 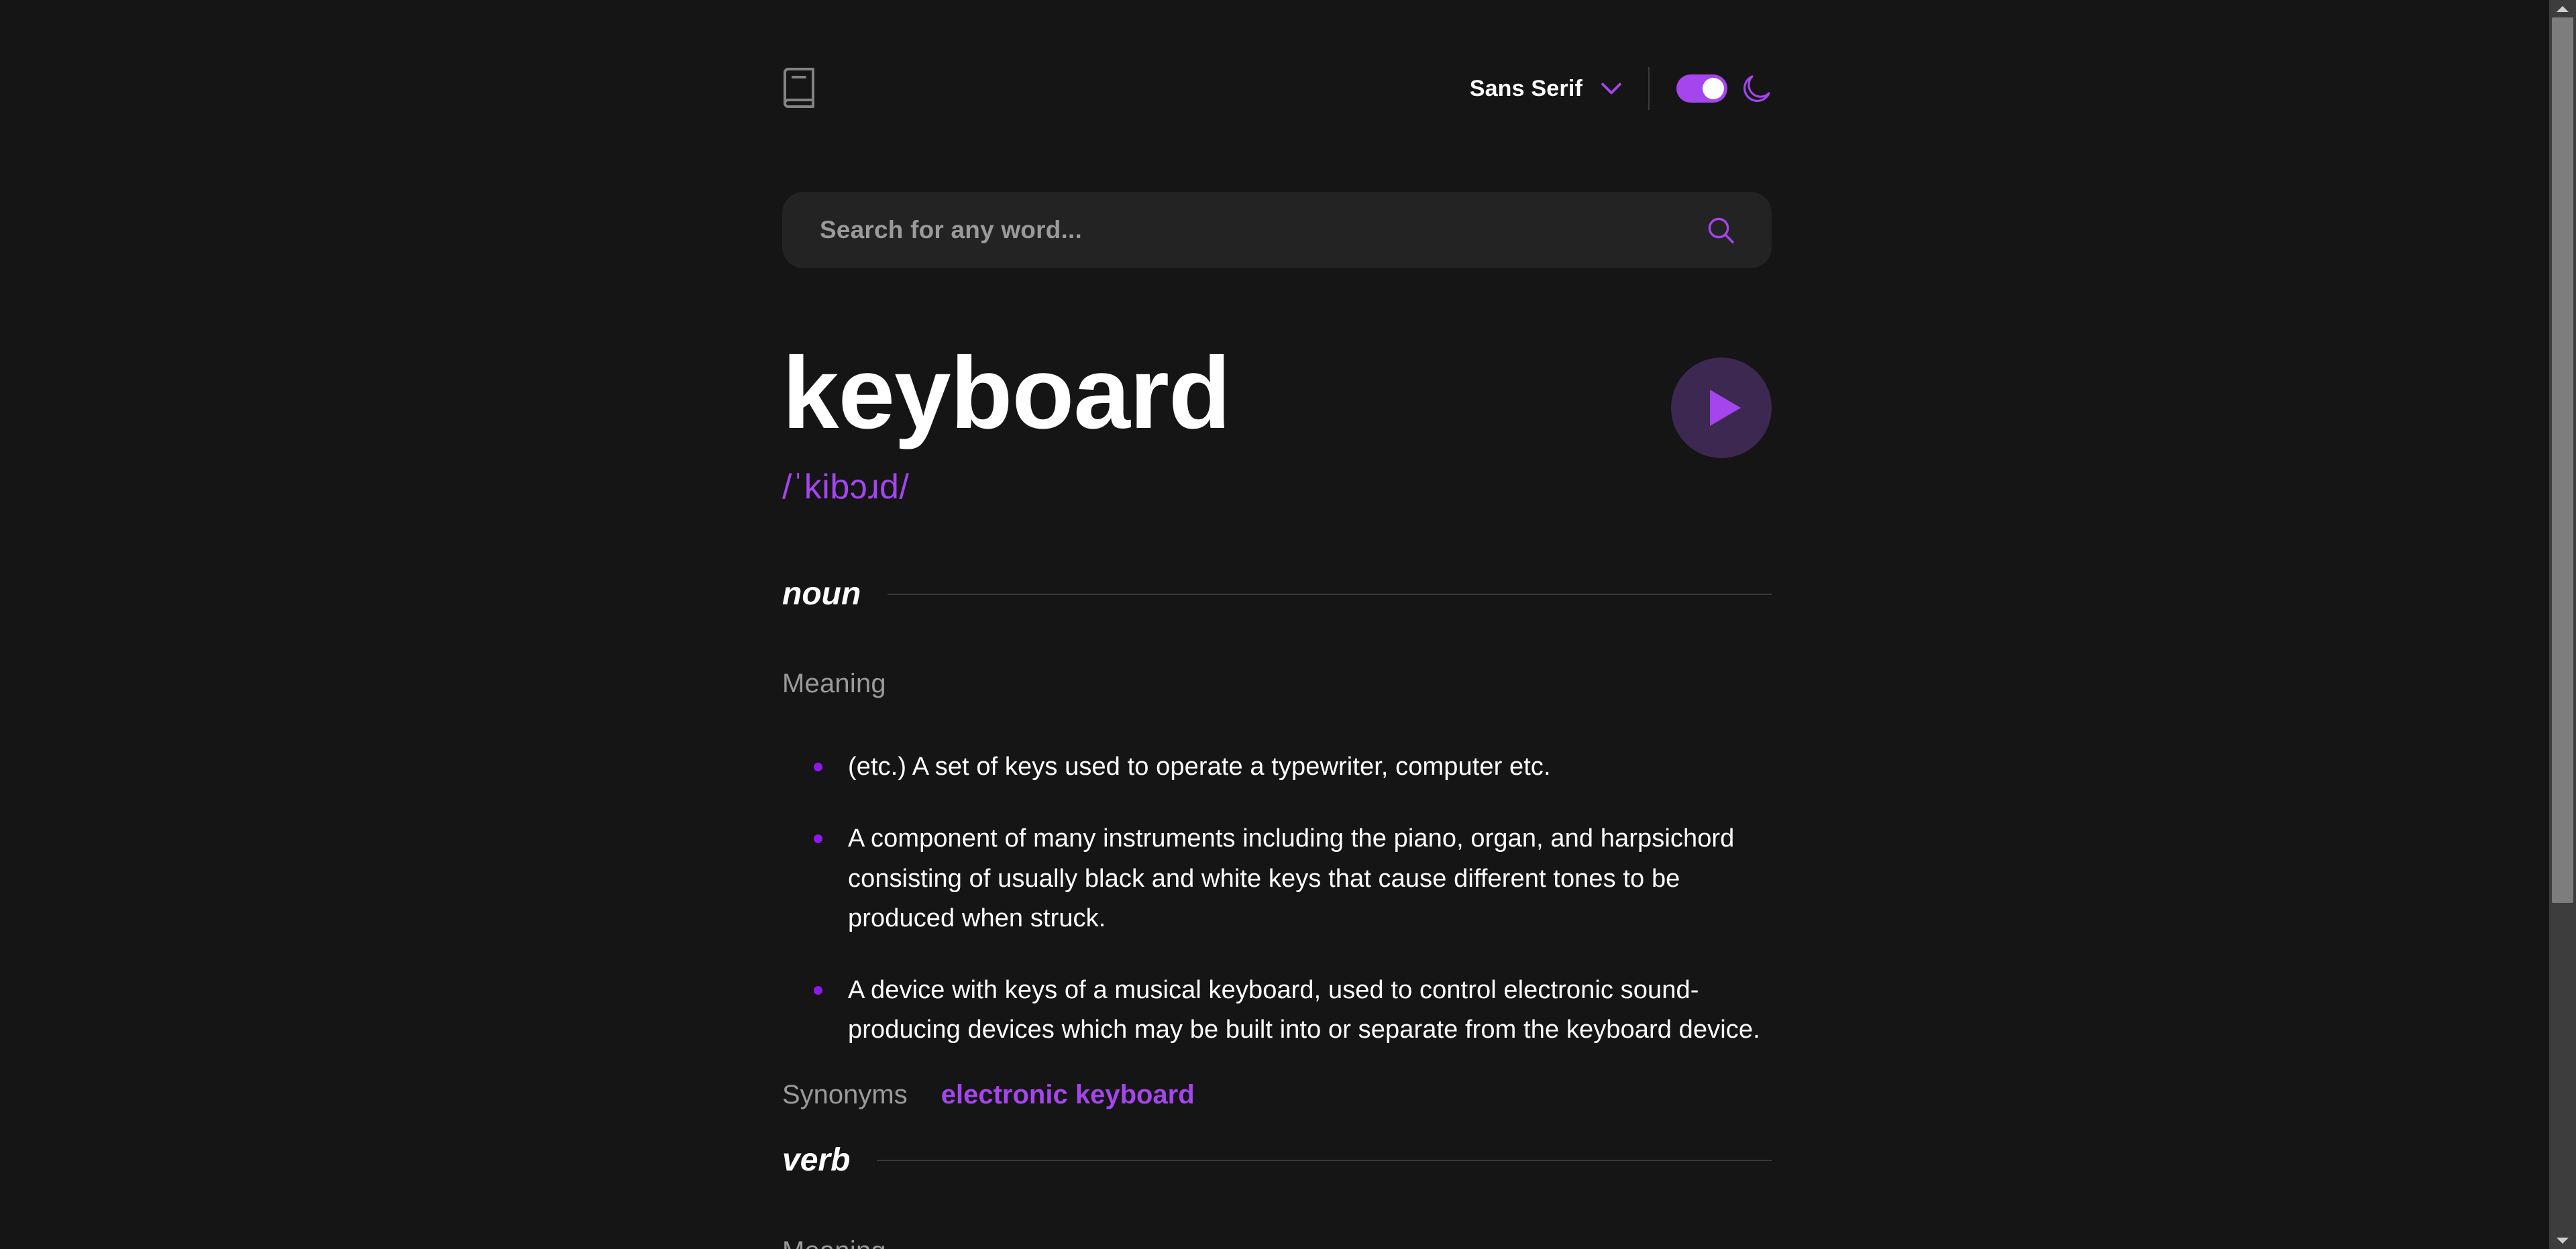 I want to click on play-icon, so click(x=1725, y=408).